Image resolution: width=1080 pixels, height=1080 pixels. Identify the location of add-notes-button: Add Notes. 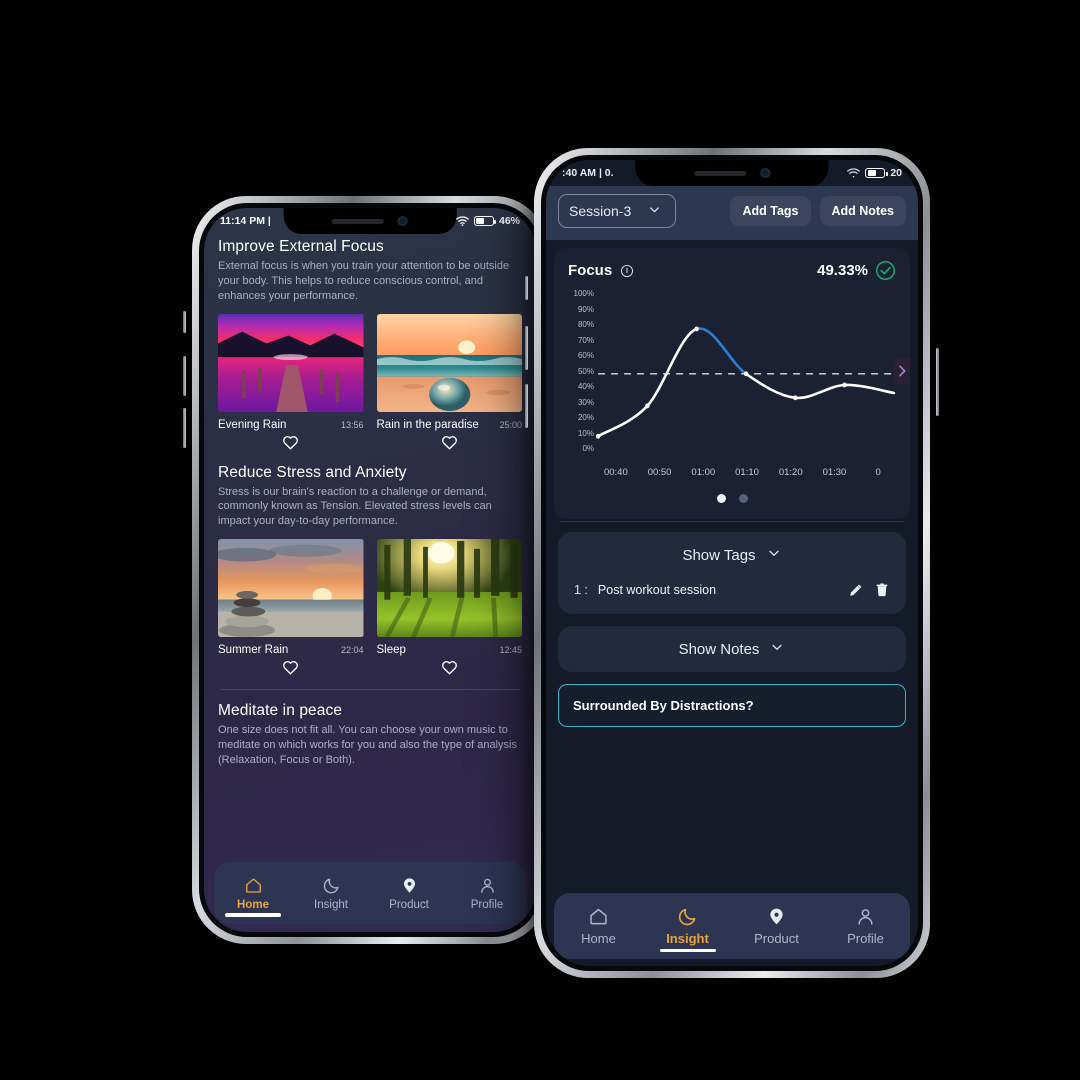
(862, 211).